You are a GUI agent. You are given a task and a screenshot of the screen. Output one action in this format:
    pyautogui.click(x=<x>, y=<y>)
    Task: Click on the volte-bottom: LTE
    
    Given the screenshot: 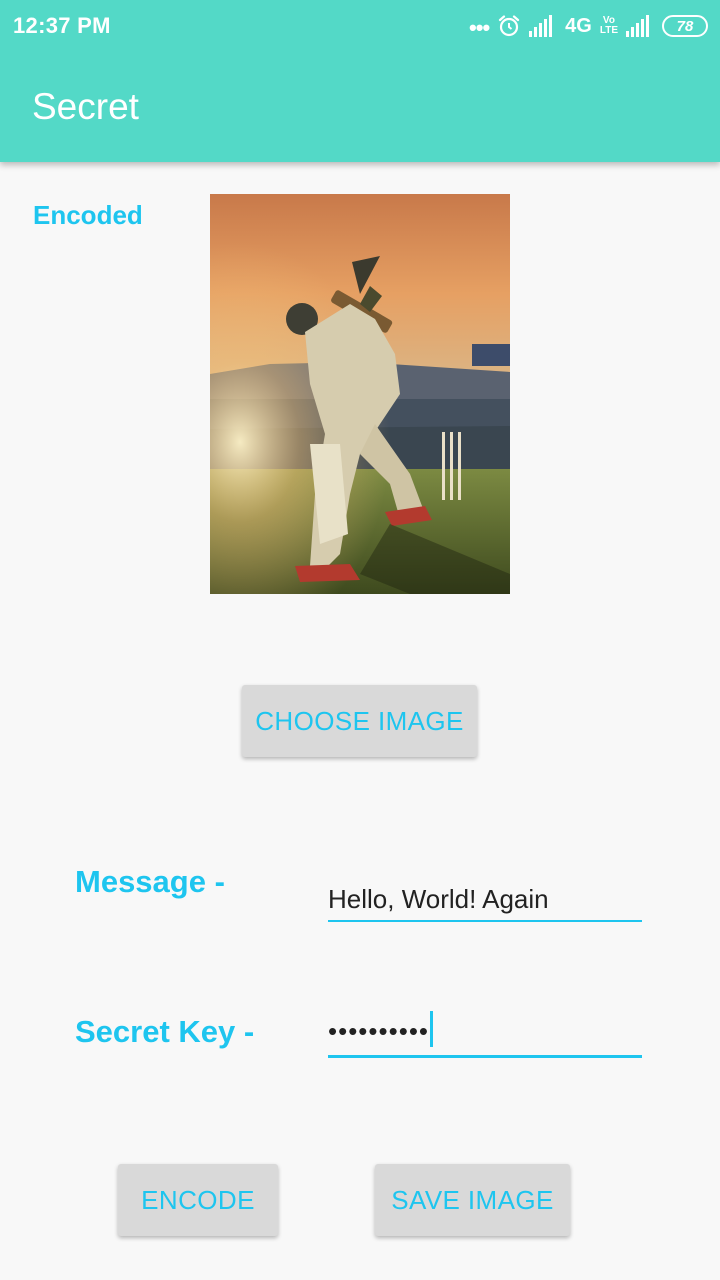 What is the action you would take?
    pyautogui.click(x=608, y=30)
    